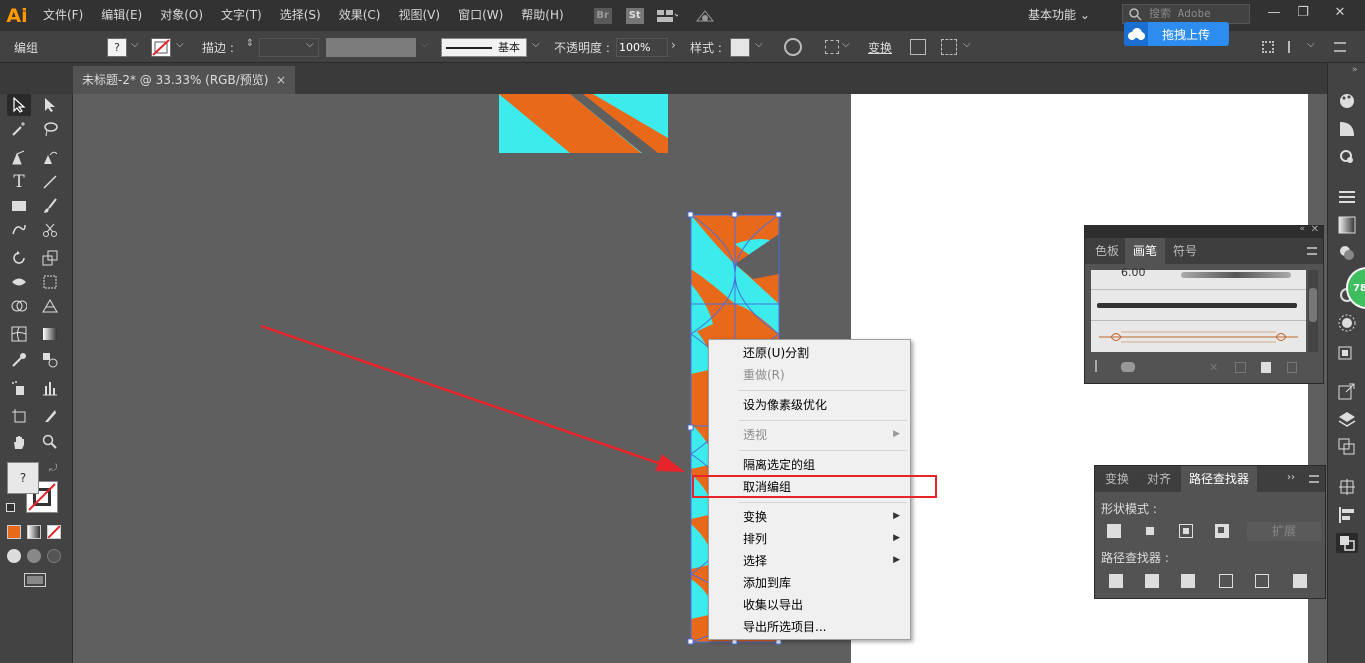 The image size is (1365, 663). I want to click on collapse-icon: «, so click(1302, 229).